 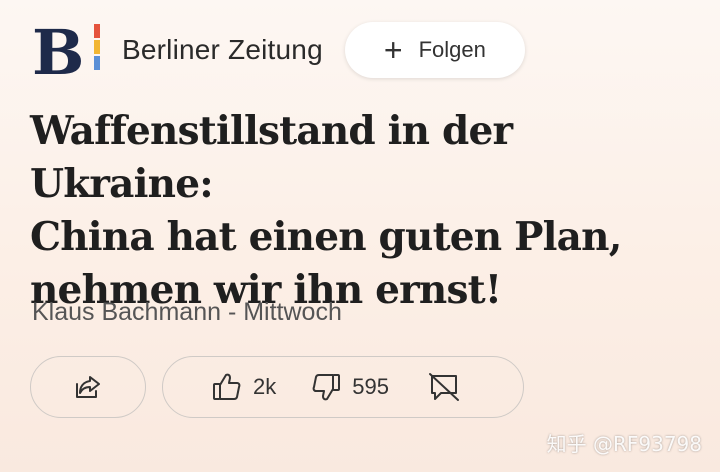 I want to click on thumbs-down-icon, so click(x=326, y=387).